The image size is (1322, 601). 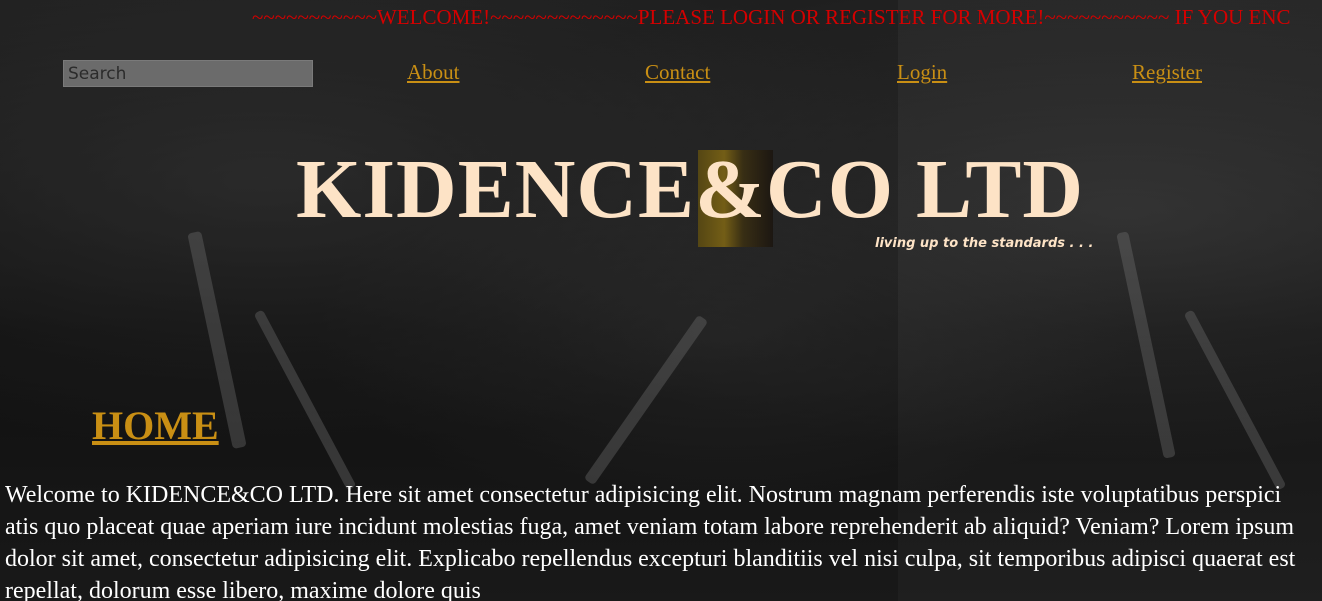 What do you see at coordinates (984, 243) in the screenshot?
I see `brand-tagline: living up to the standards . . .` at bounding box center [984, 243].